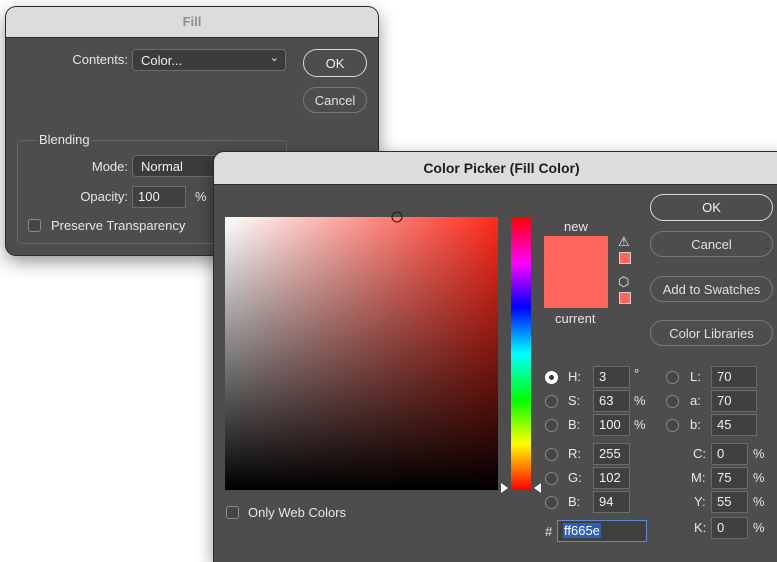  Describe the element at coordinates (551, 425) in the screenshot. I see `brightness-radio` at that location.